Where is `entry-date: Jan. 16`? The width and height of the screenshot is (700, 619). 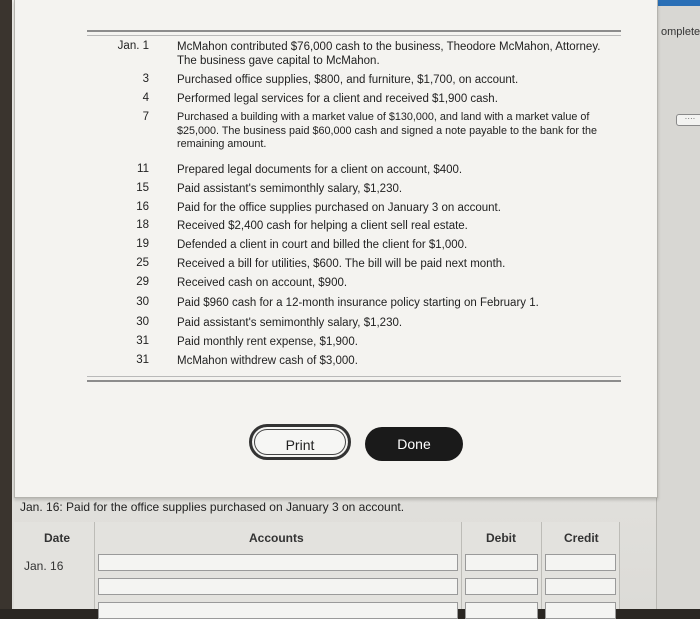 entry-date: Jan. 16 is located at coordinates (44, 566).